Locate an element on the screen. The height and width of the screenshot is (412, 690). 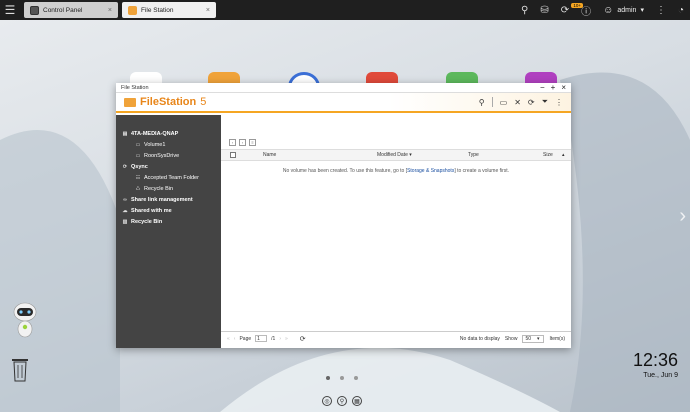
filter-icon: ⏷ is located at coordinates (545, 102).